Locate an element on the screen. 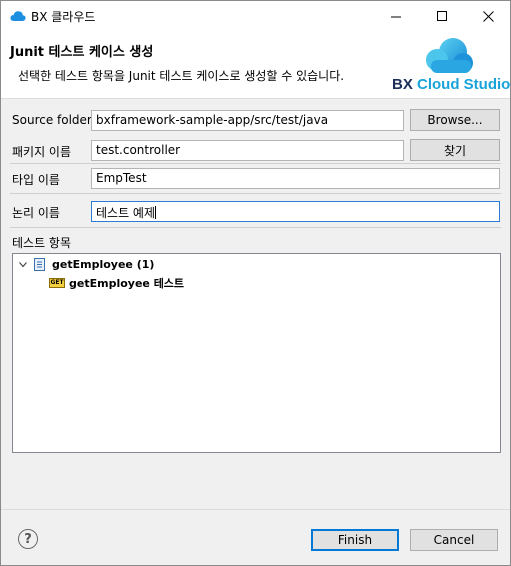 This screenshot has height=566, width=511. text-caret is located at coordinates (156, 212).